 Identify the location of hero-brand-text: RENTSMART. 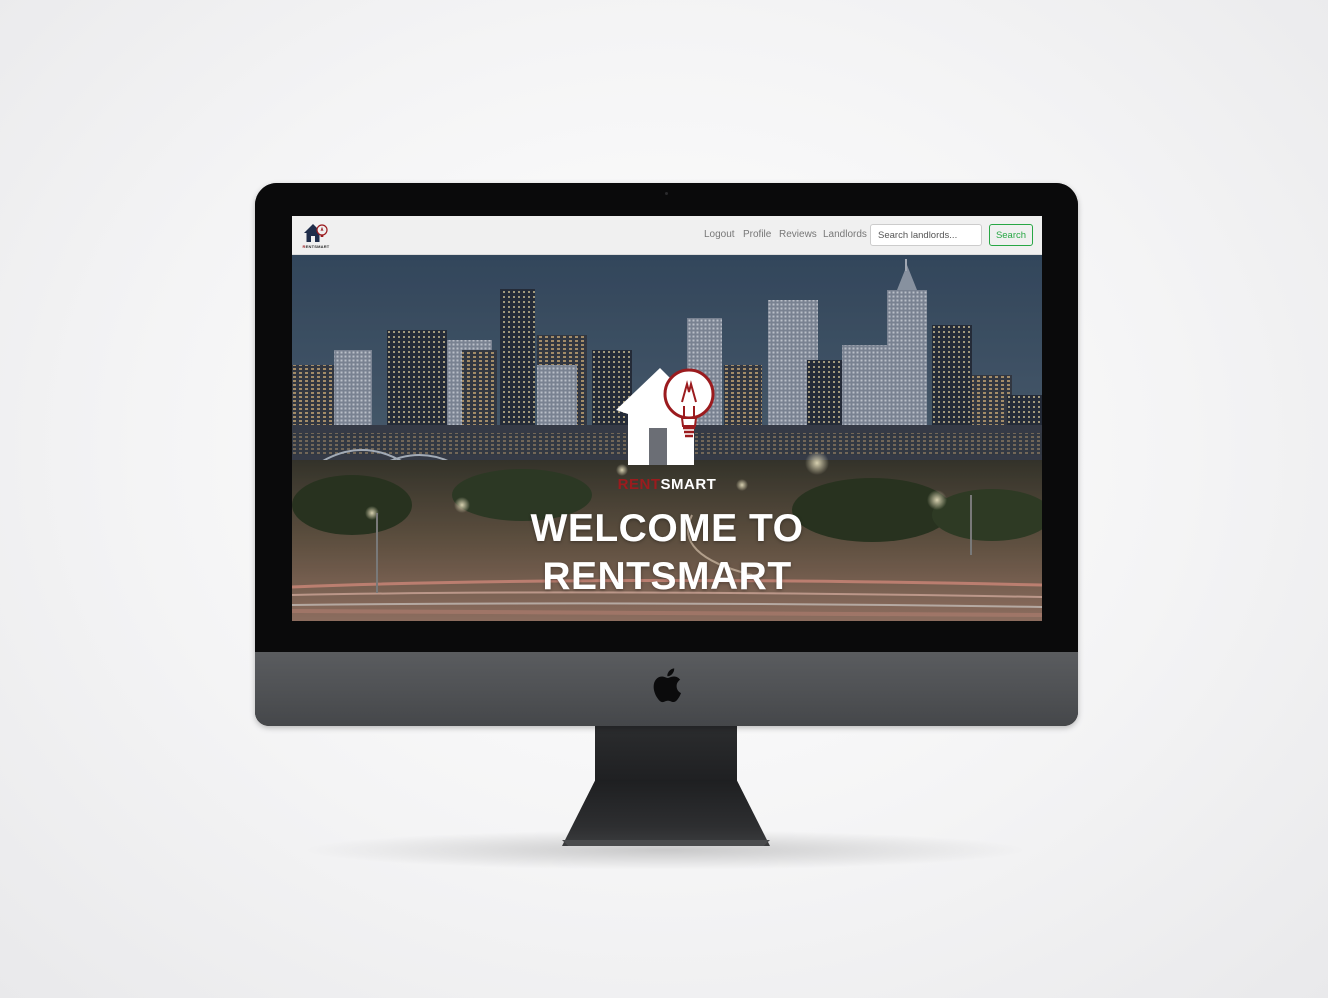
(667, 484).